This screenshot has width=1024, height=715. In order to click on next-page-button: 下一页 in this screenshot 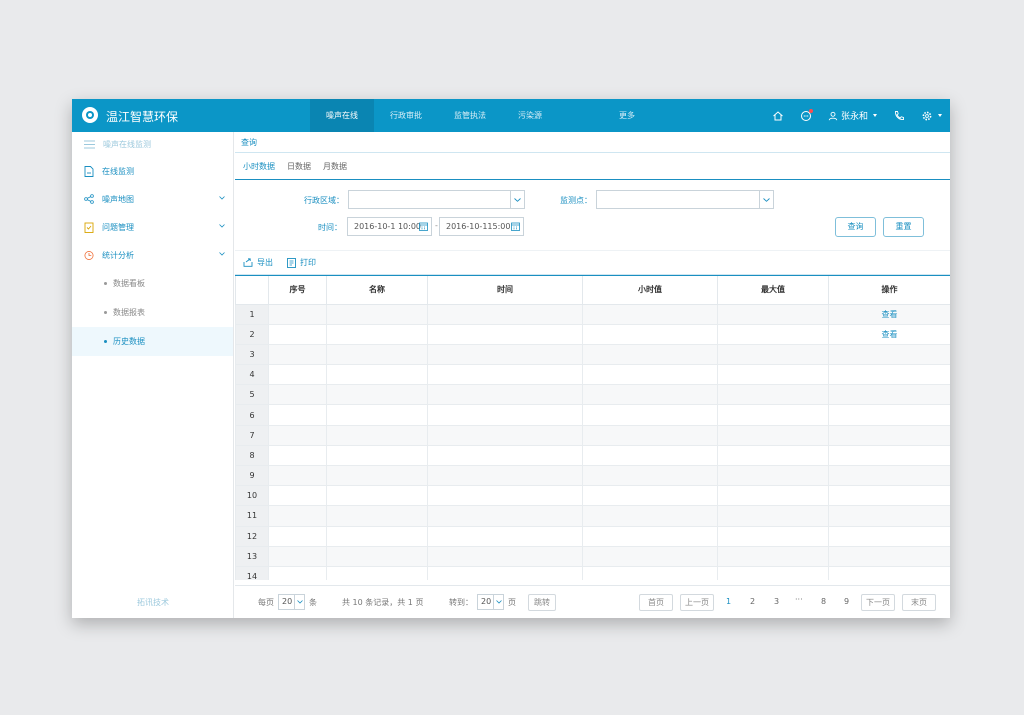, I will do `click(878, 602)`.